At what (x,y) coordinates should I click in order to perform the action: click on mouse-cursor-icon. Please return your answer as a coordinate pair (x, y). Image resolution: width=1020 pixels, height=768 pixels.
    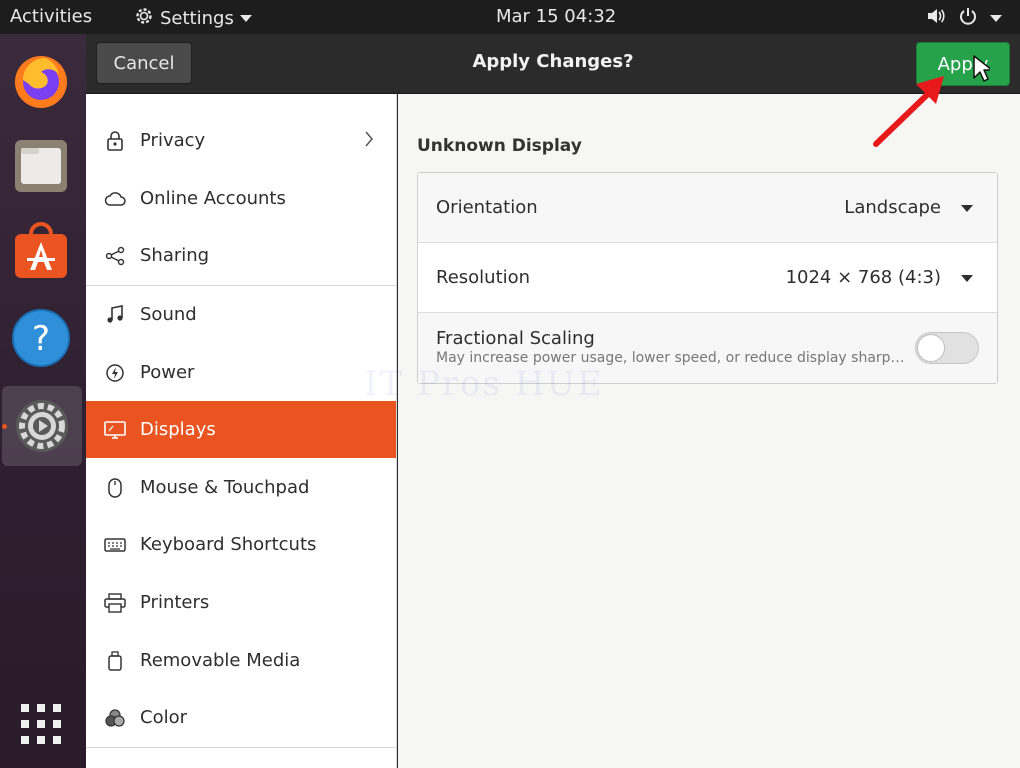
    Looking at the image, I should click on (982, 71).